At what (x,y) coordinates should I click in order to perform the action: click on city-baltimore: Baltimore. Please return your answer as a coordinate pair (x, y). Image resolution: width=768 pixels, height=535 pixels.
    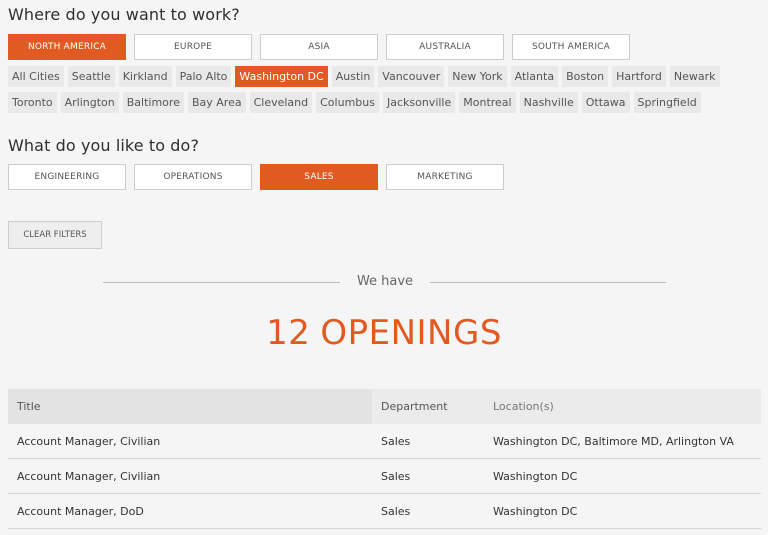
    Looking at the image, I should click on (153, 102).